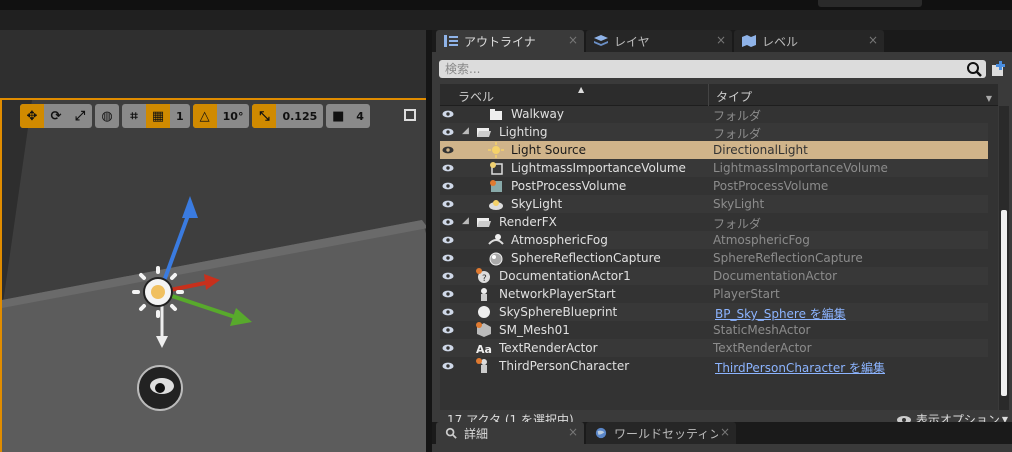  What do you see at coordinates (714, 348) in the screenshot?
I see `outliner-row: Aa TextRenderActor TextRenderActor` at bounding box center [714, 348].